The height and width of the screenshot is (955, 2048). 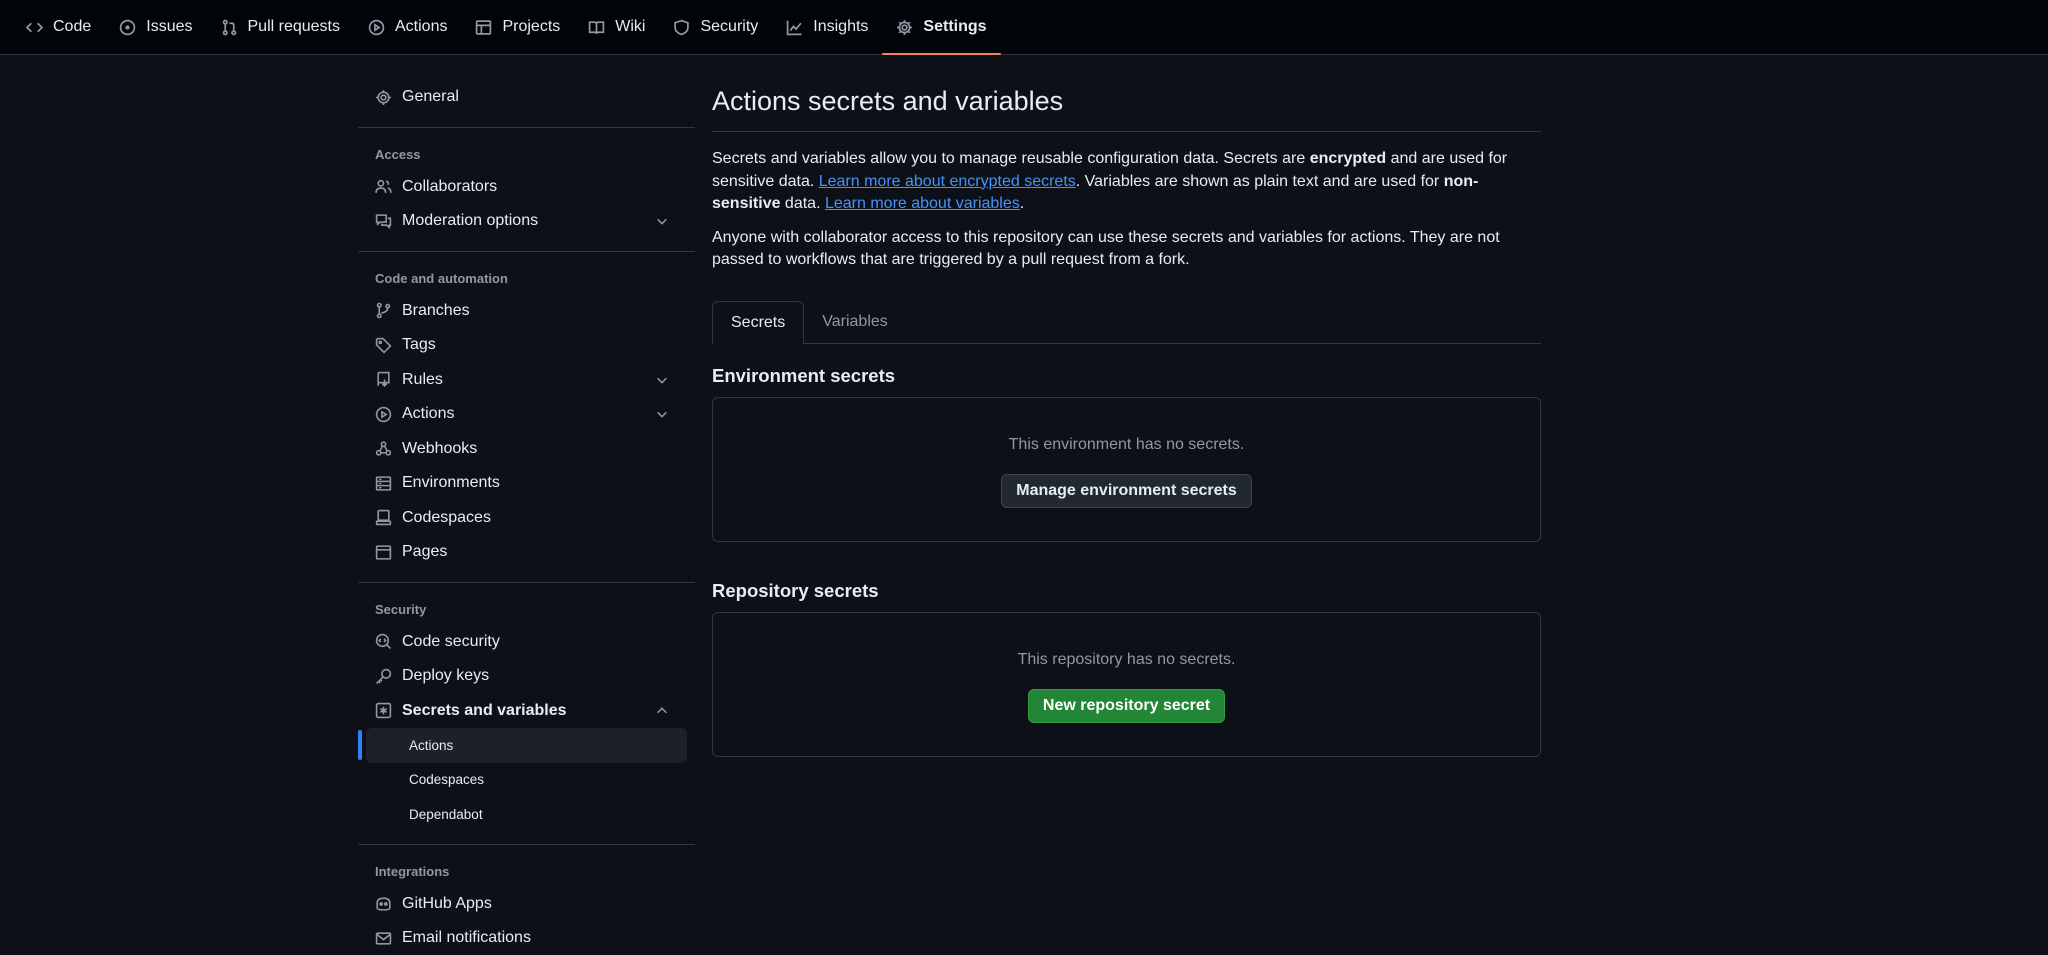 What do you see at coordinates (526, 745) in the screenshot?
I see `sidebar-subitem-actions: Actions` at bounding box center [526, 745].